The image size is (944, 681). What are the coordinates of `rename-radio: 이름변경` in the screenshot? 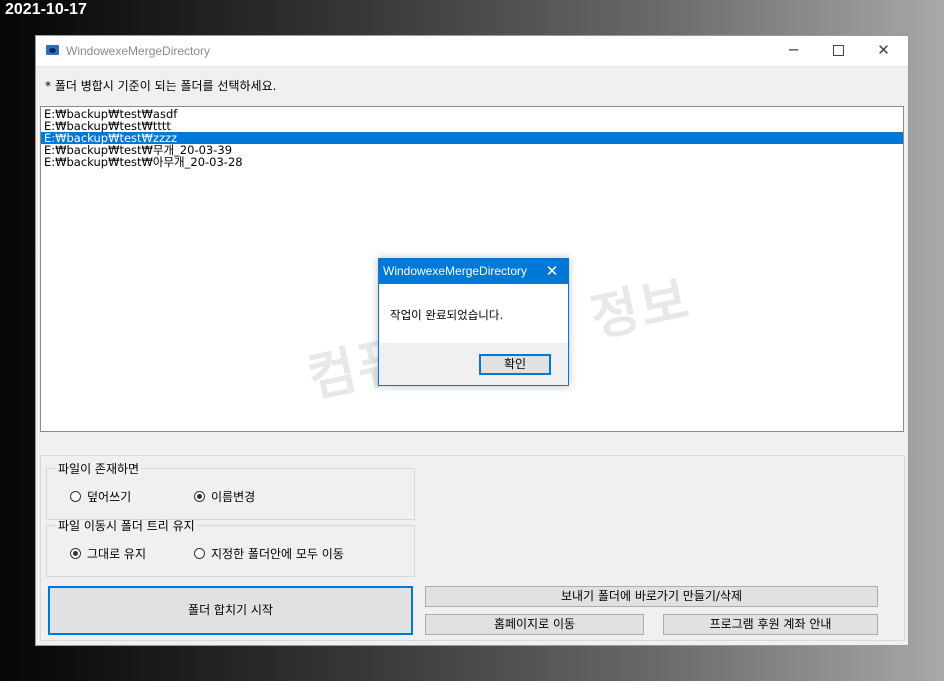 It's located at (224, 496).